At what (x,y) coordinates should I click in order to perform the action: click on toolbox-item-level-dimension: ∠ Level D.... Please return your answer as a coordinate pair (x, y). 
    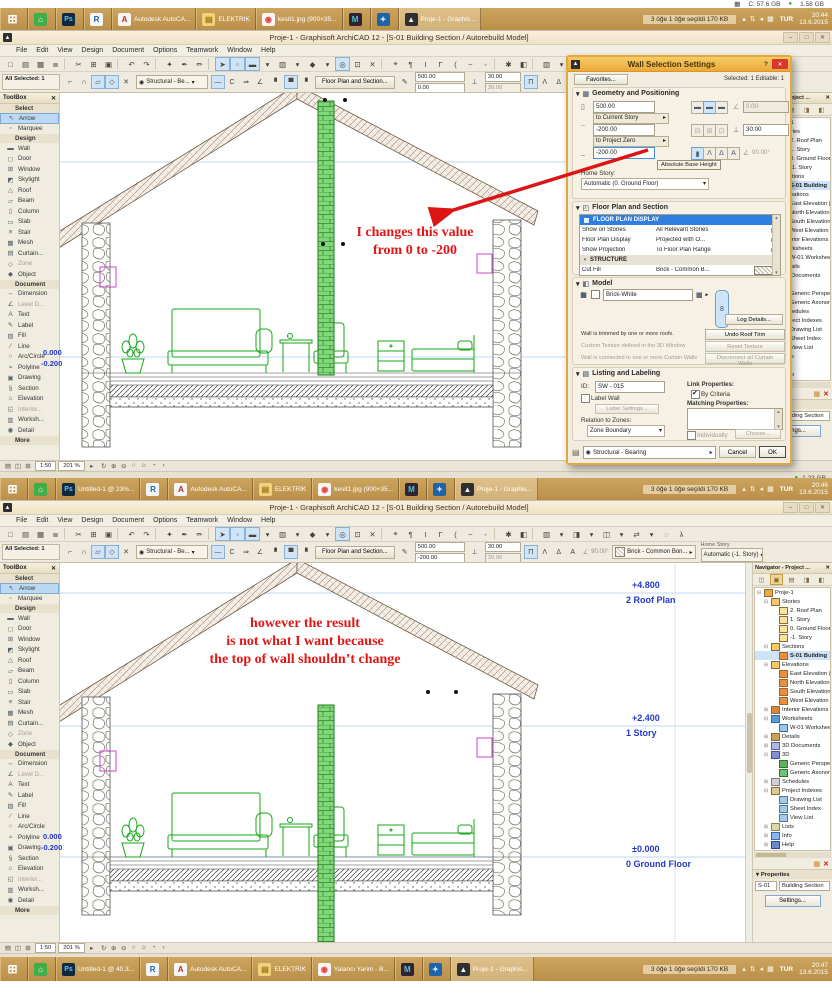
    Looking at the image, I should click on (29, 304).